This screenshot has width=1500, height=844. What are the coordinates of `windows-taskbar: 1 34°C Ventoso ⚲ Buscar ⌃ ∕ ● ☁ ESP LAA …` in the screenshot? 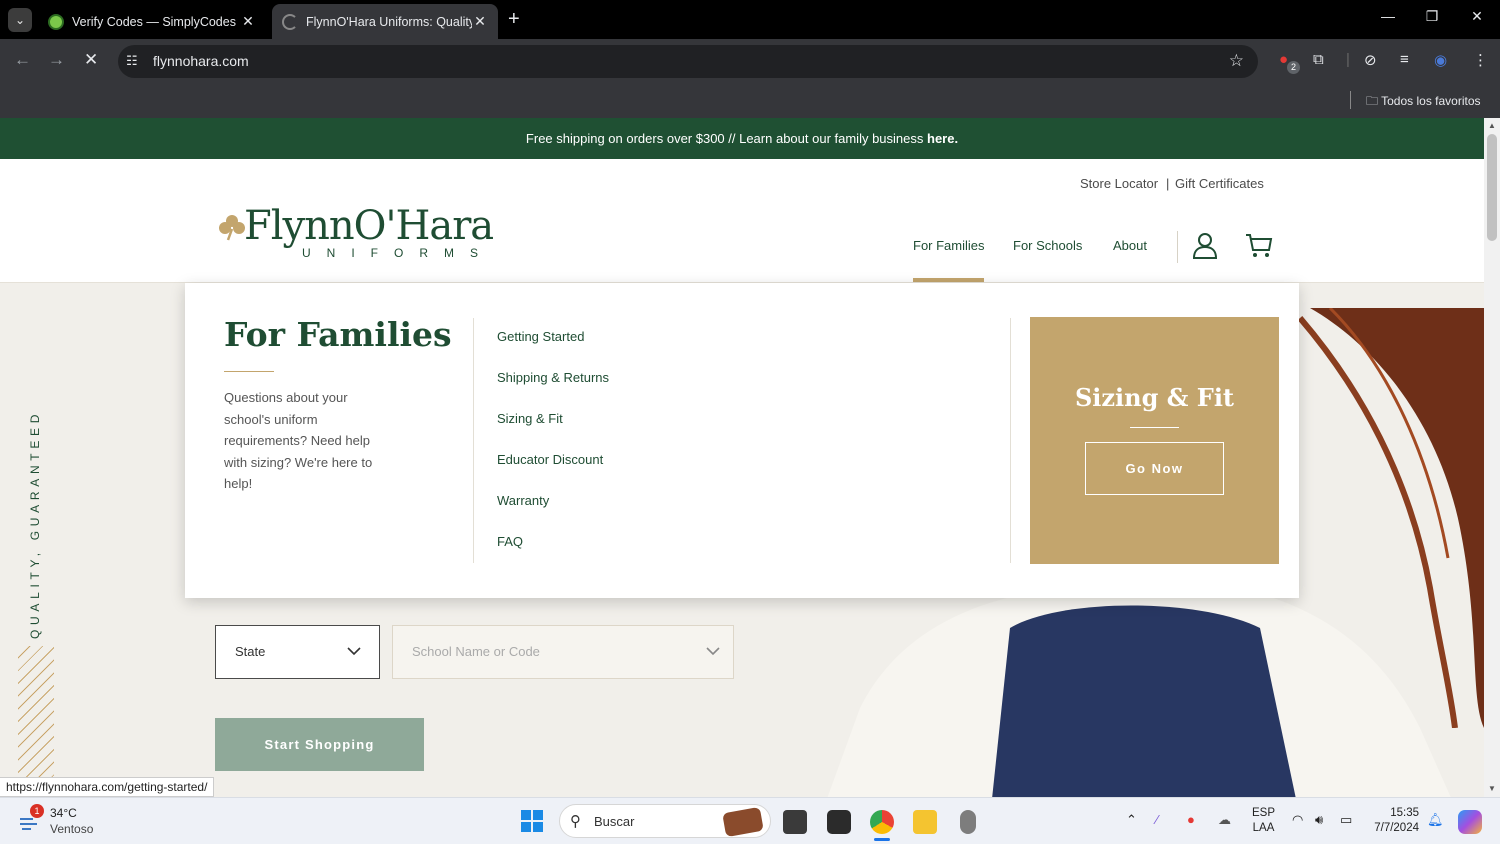 It's located at (750, 820).